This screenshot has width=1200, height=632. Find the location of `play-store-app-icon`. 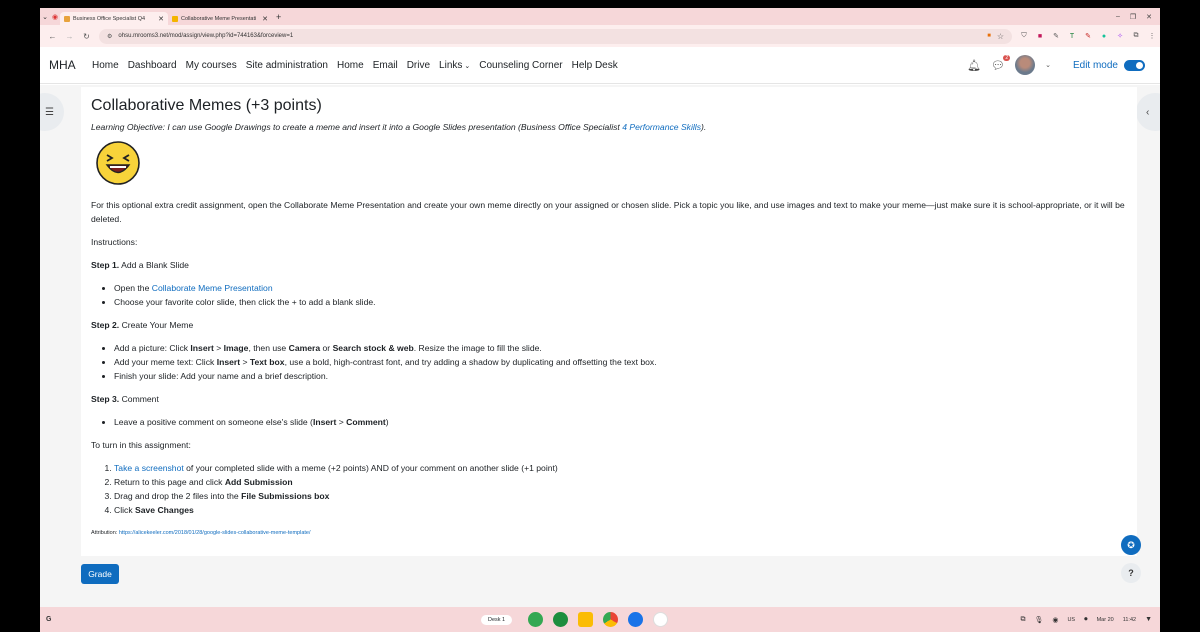

play-store-app-icon is located at coordinates (661, 619).